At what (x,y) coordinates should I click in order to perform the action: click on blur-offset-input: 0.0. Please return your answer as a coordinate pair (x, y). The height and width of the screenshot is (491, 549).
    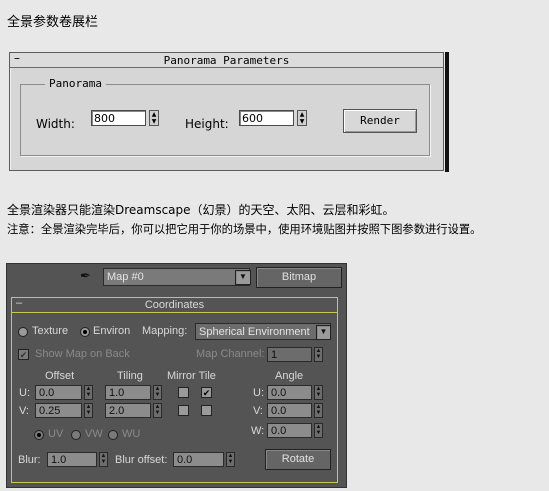
    Looking at the image, I should click on (198, 459).